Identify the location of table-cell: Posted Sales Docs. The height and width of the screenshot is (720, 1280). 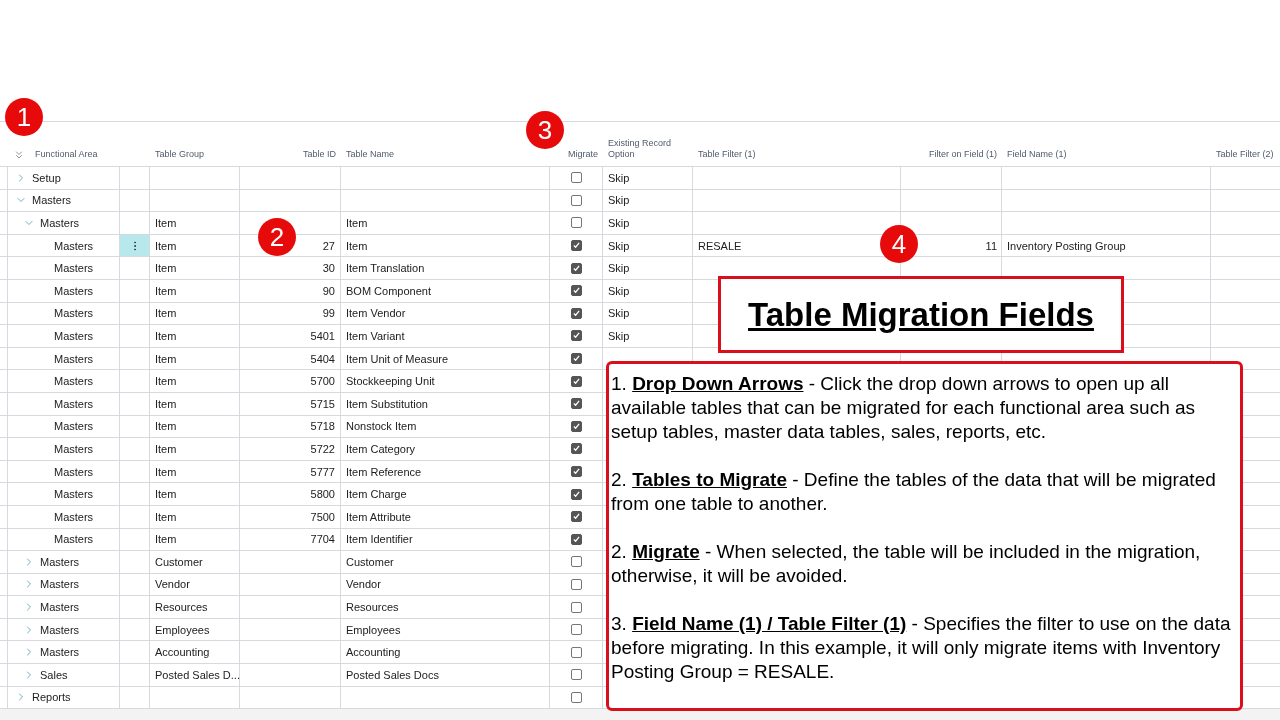
(445, 675).